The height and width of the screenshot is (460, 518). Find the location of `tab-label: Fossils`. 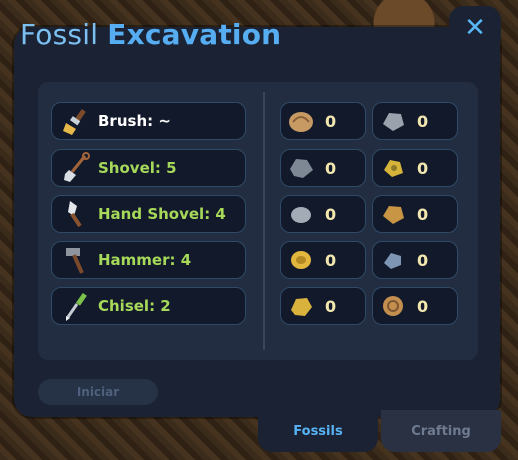

tab-label: Fossils is located at coordinates (318, 431).